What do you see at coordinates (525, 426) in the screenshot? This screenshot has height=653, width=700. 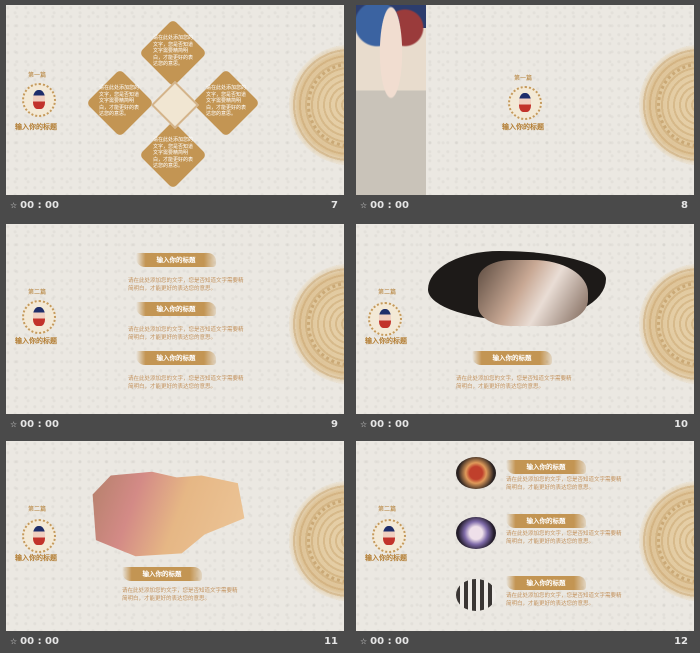 I see `slide-footer: ☆ 00 : 00 10` at bounding box center [525, 426].